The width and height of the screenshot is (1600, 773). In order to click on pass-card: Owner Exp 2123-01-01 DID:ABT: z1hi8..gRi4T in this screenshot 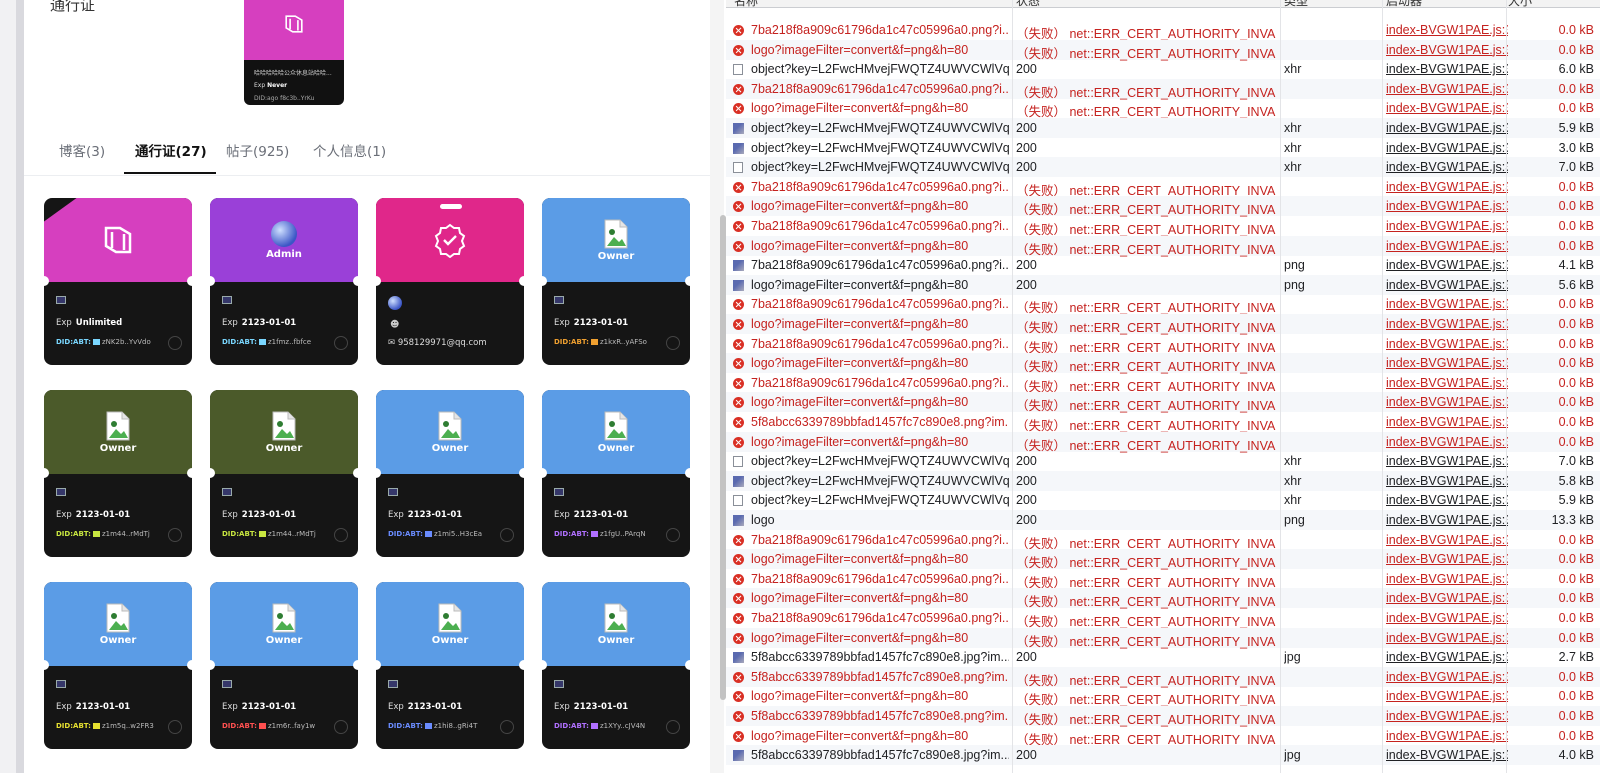, I will do `click(450, 665)`.